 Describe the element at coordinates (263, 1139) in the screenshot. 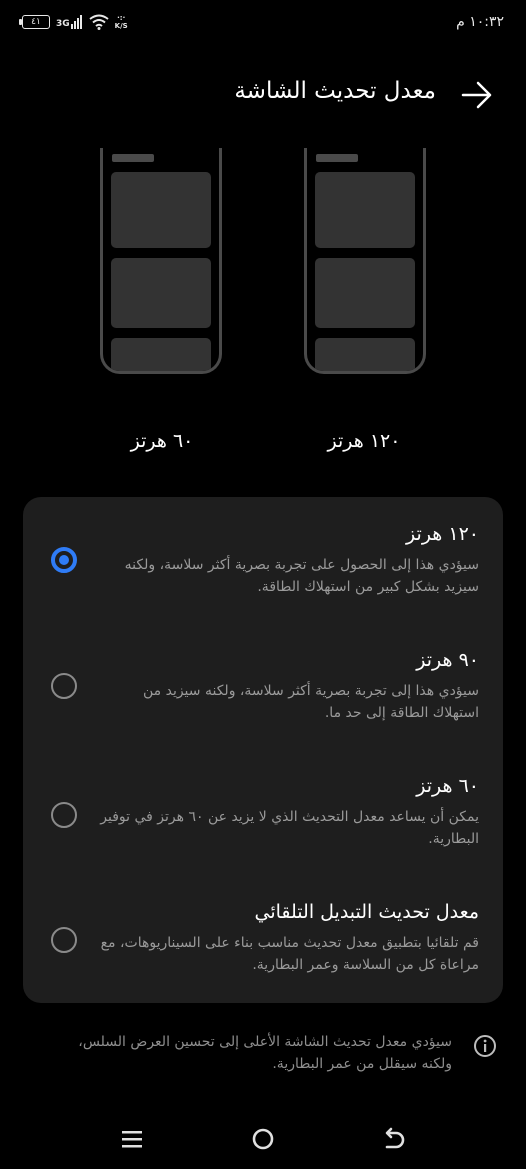

I see `home-icon` at that location.